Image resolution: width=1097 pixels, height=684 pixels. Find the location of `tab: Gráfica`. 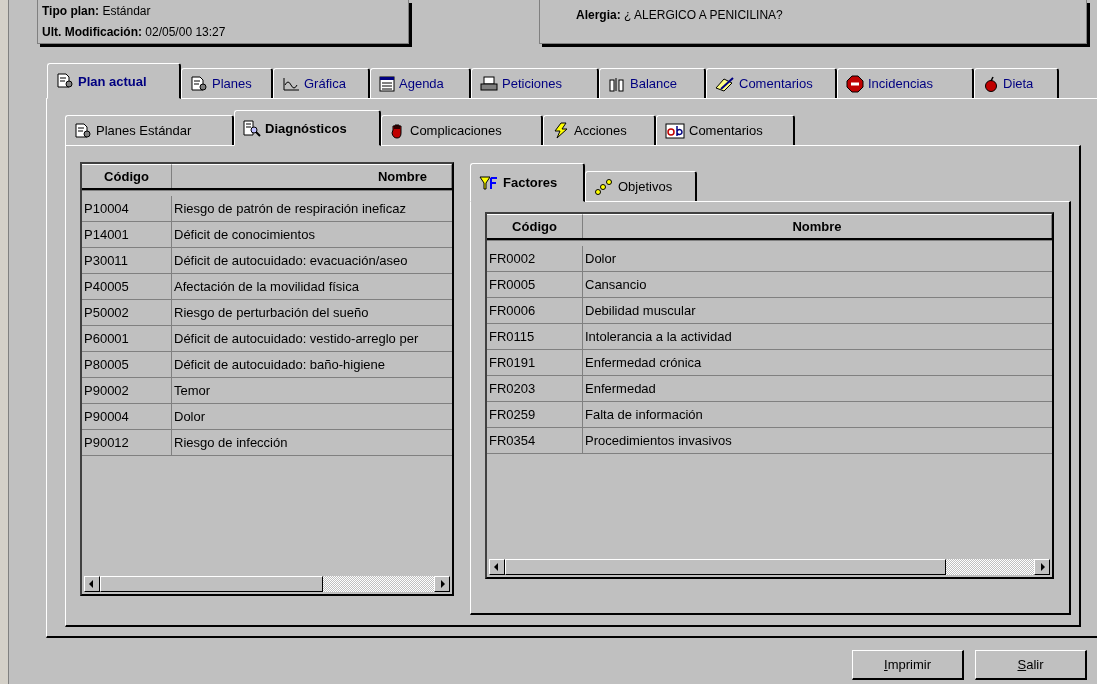

tab: Gráfica is located at coordinates (321, 83).